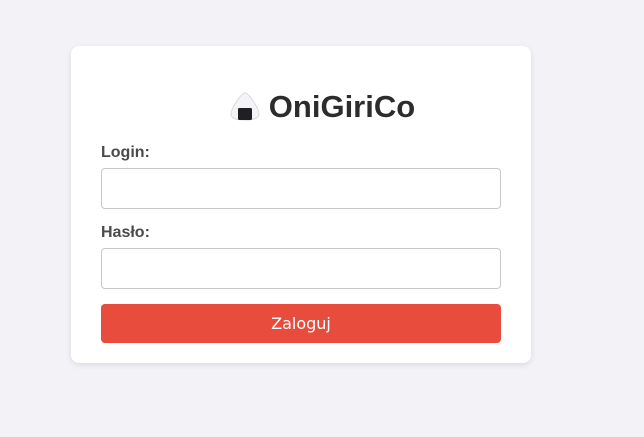  What do you see at coordinates (342, 106) in the screenshot?
I see `brand-title: OniGiriCo` at bounding box center [342, 106].